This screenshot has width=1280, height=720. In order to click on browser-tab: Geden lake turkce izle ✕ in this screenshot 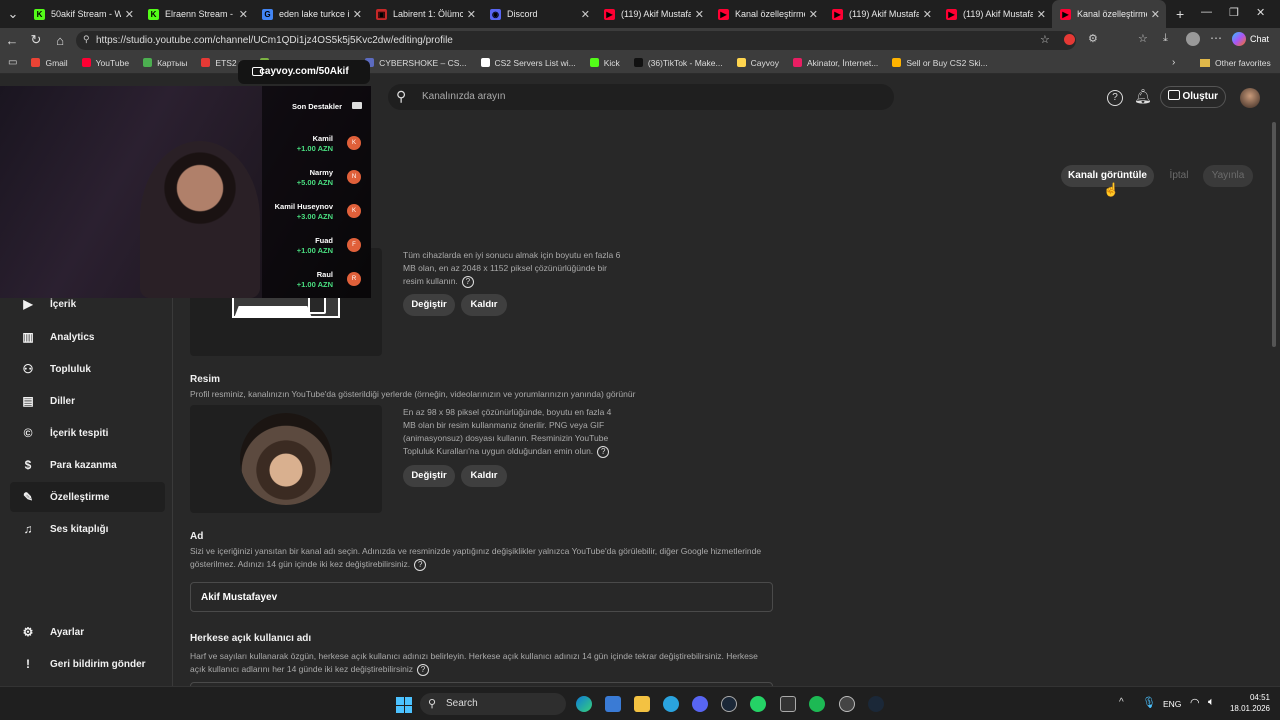, I will do `click(311, 14)`.